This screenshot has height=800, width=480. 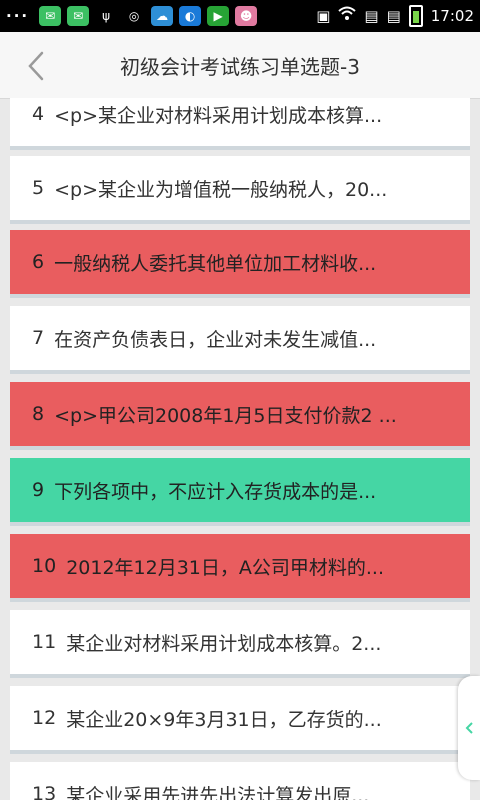 What do you see at coordinates (44, 642) in the screenshot?
I see `question-number: 11` at bounding box center [44, 642].